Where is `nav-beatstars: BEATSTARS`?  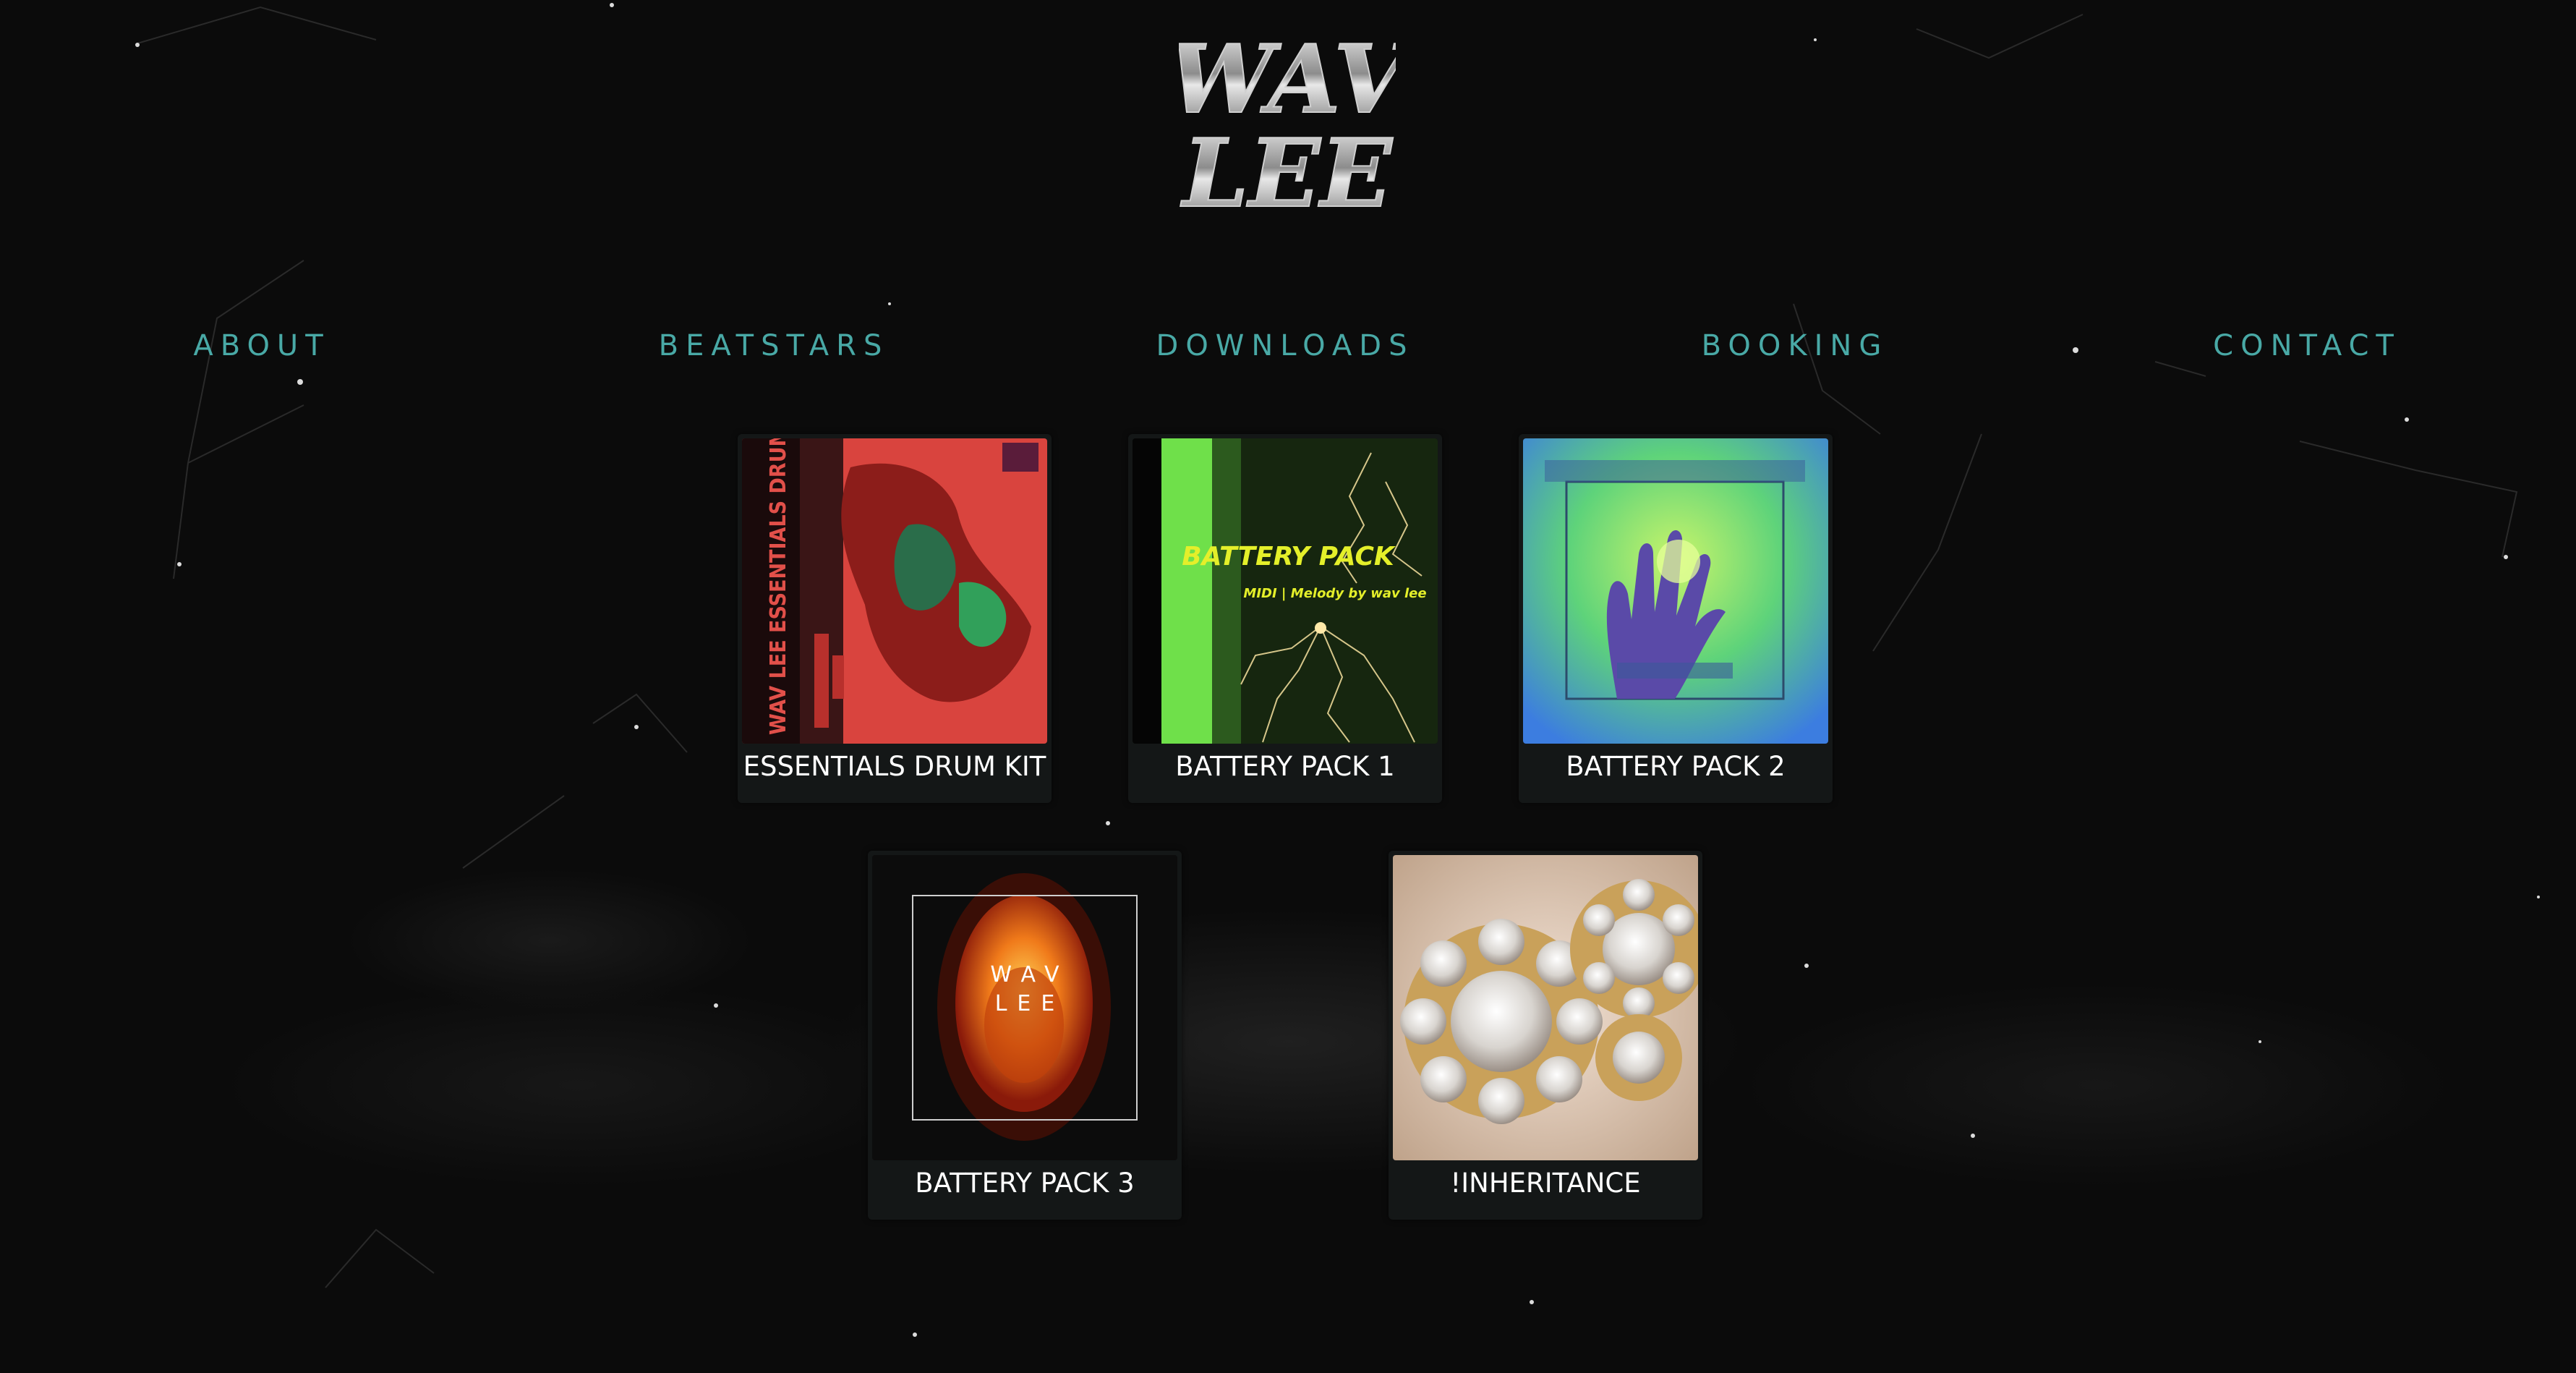 nav-beatstars: BEATSTARS is located at coordinates (774, 345).